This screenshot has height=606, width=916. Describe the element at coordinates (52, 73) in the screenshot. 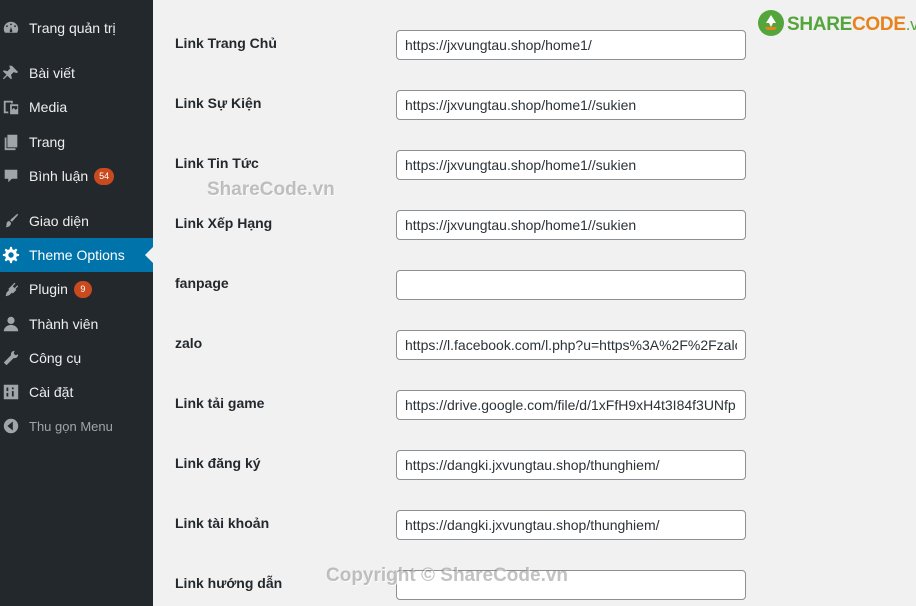

I see `sidebar-item-label: Bài viết` at that location.